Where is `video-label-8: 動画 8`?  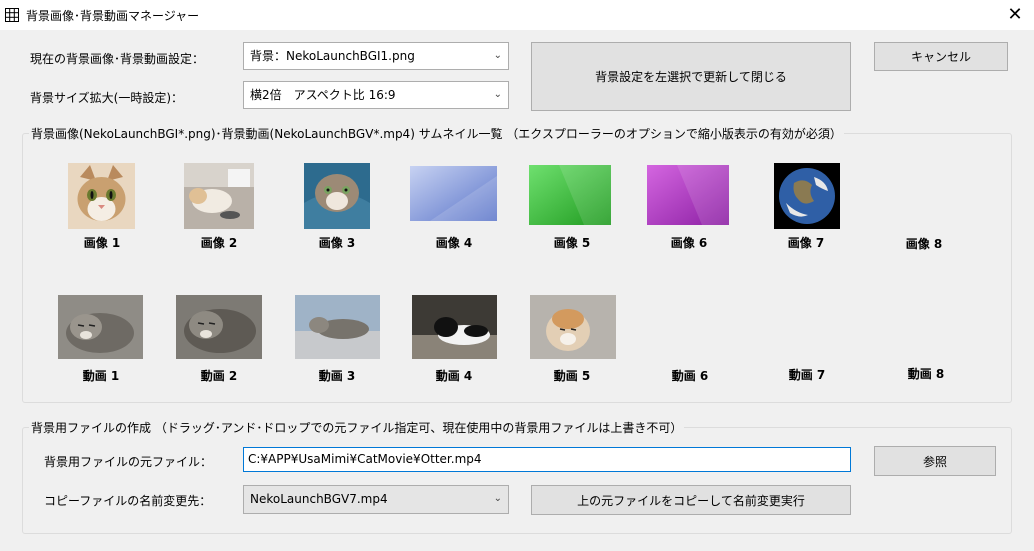 video-label-8: 動画 8 is located at coordinates (926, 374).